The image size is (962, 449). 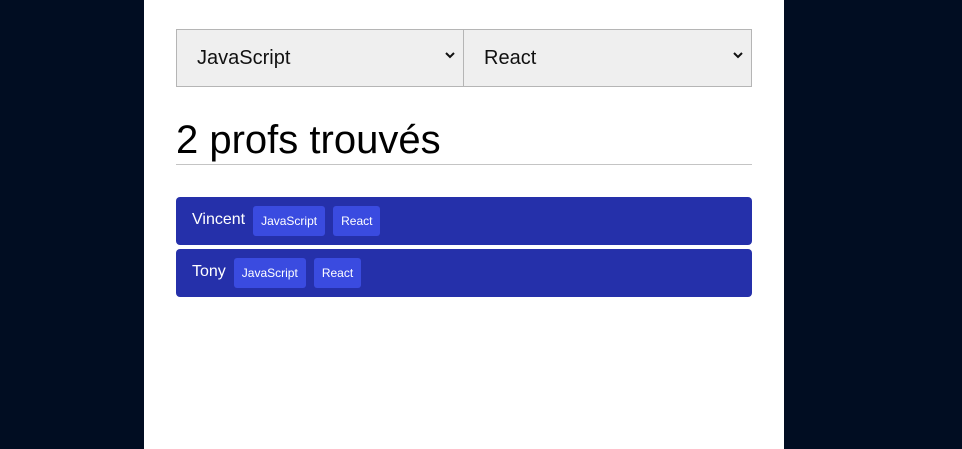 I want to click on language-select-value: JavaScript, so click(x=244, y=57).